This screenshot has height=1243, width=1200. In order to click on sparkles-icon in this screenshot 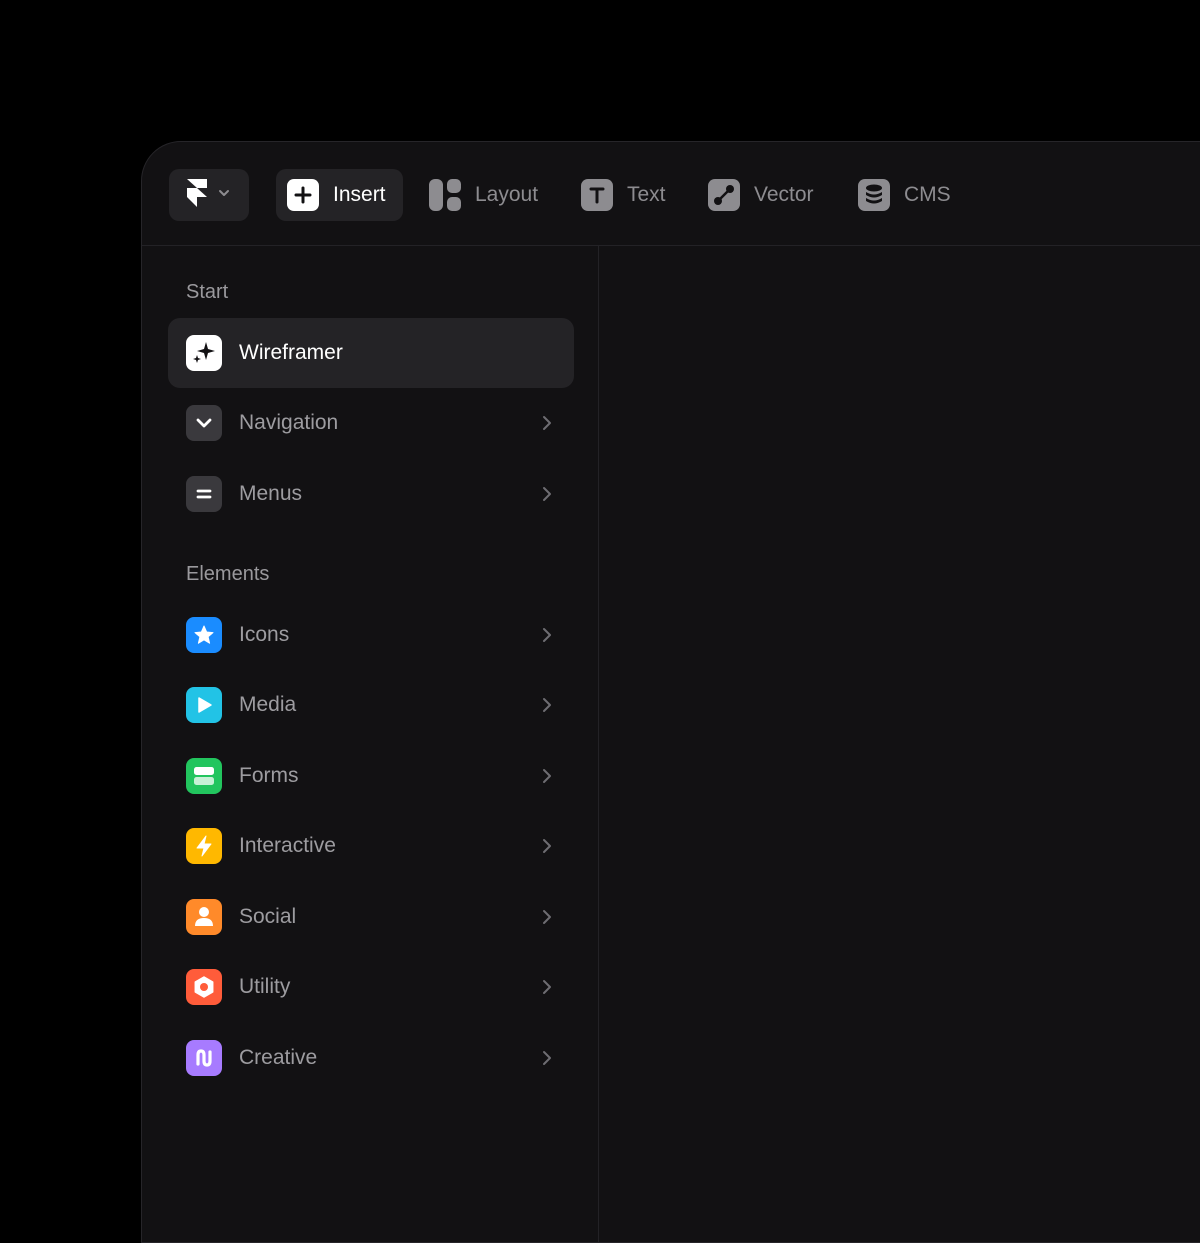, I will do `click(204, 353)`.